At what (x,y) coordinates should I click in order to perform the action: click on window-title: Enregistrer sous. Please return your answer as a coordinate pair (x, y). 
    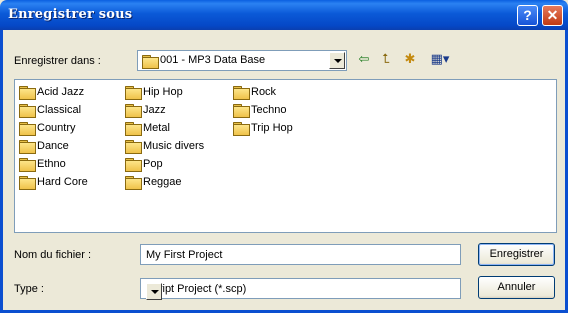
    Looking at the image, I should click on (70, 14).